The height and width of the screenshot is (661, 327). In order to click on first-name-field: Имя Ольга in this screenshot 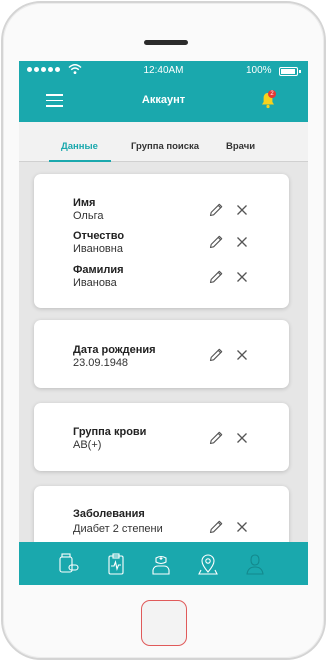, I will do `click(138, 210)`.